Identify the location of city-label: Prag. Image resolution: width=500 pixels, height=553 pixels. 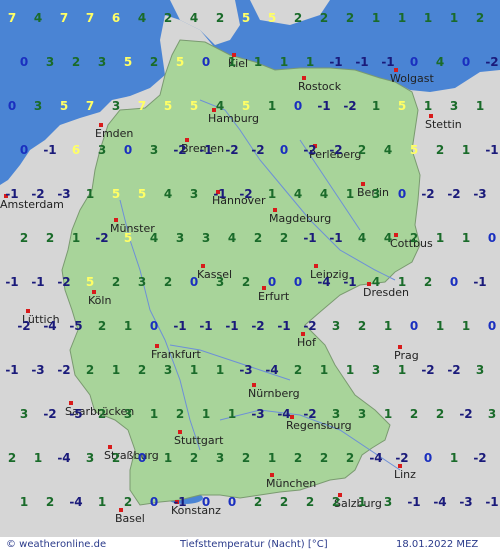
(406, 355).